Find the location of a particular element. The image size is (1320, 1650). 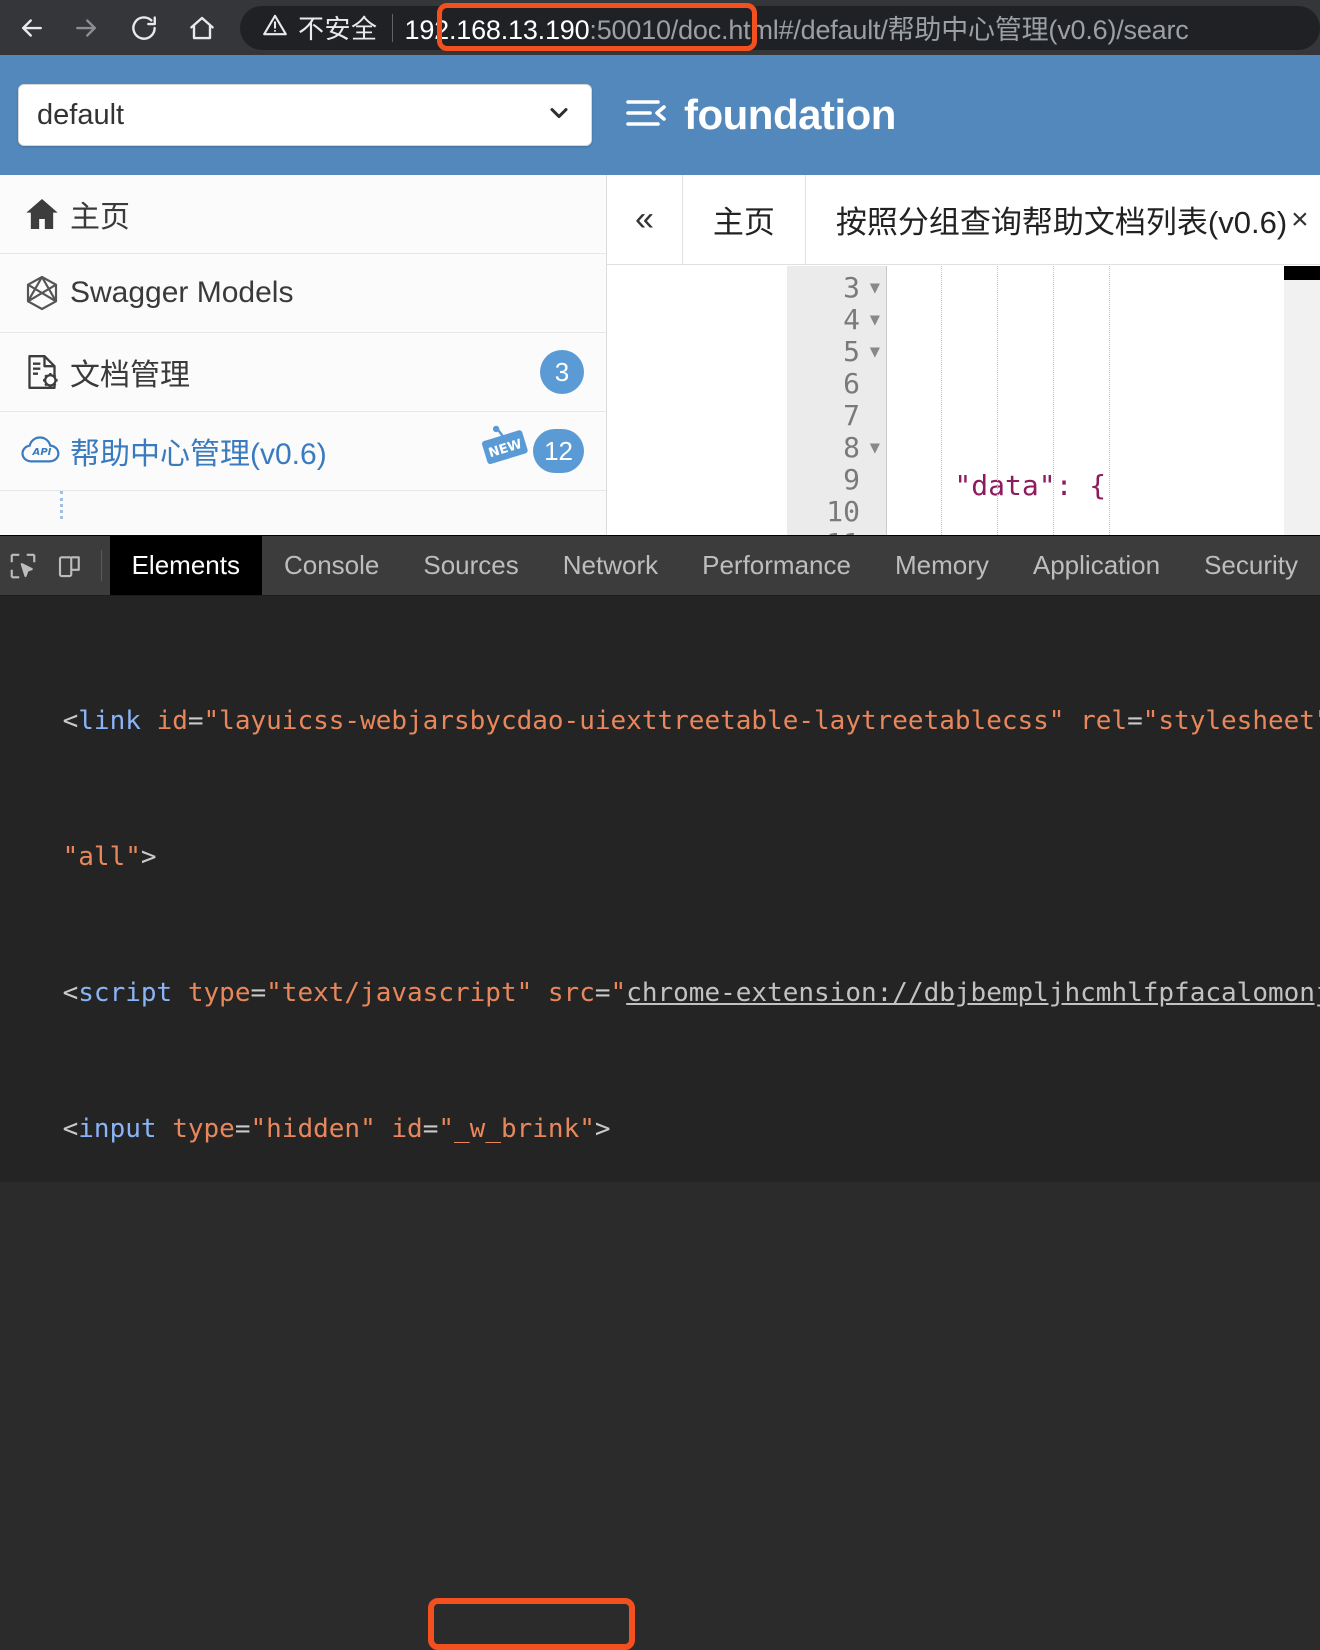

group-select: default is located at coordinates (305, 115).